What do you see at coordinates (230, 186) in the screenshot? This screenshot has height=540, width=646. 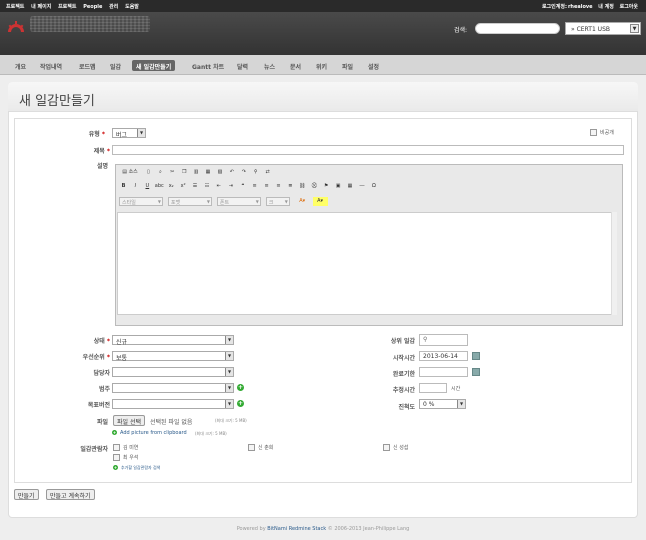 I see `indent-icon: ⇥` at bounding box center [230, 186].